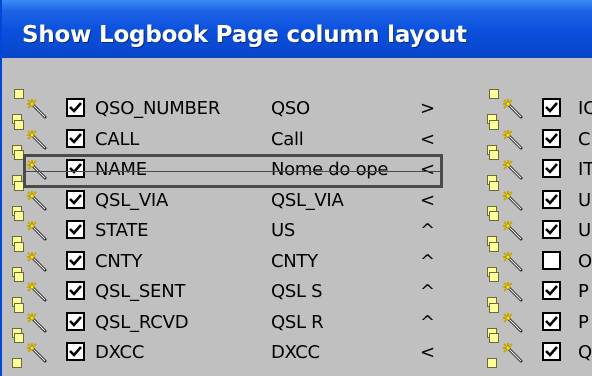 The height and width of the screenshot is (376, 592). Describe the element at coordinates (121, 169) in the screenshot. I see `field-name: NAME` at that location.